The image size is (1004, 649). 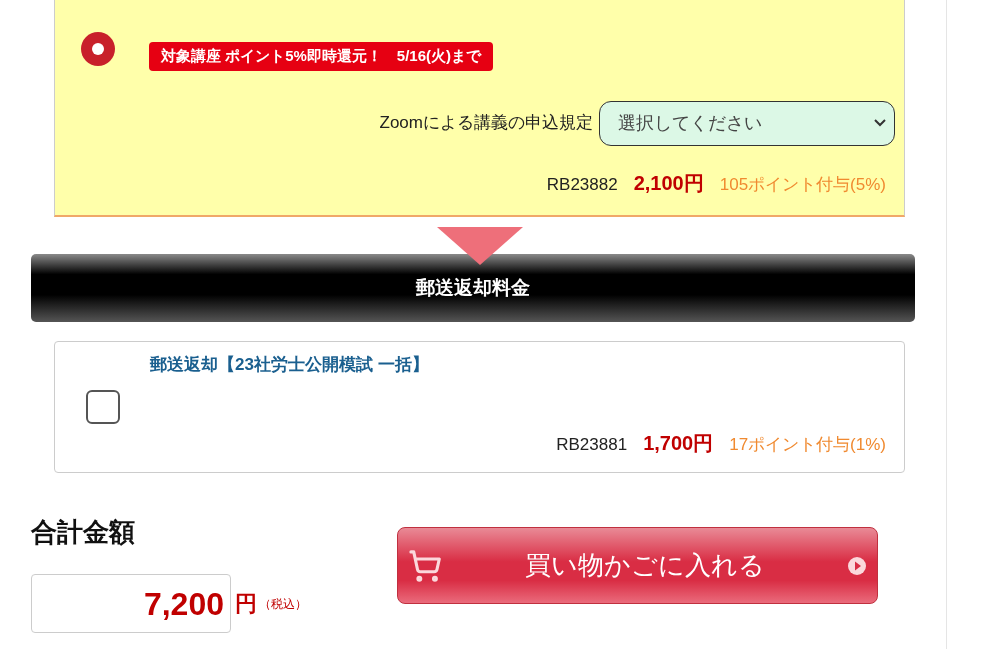 What do you see at coordinates (486, 123) in the screenshot?
I see `select-label: Zoomによる講義の申込規定` at bounding box center [486, 123].